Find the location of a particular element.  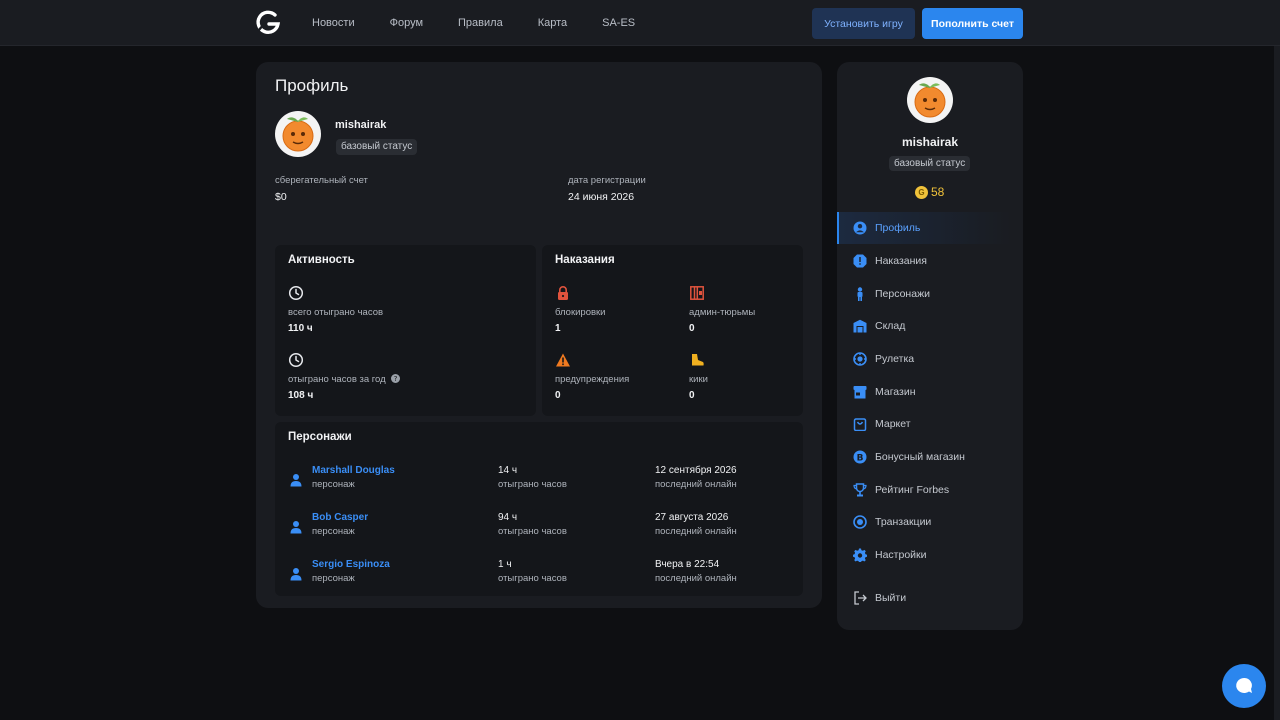

sidebar-item-punishments: Наказания is located at coordinates (923, 261).